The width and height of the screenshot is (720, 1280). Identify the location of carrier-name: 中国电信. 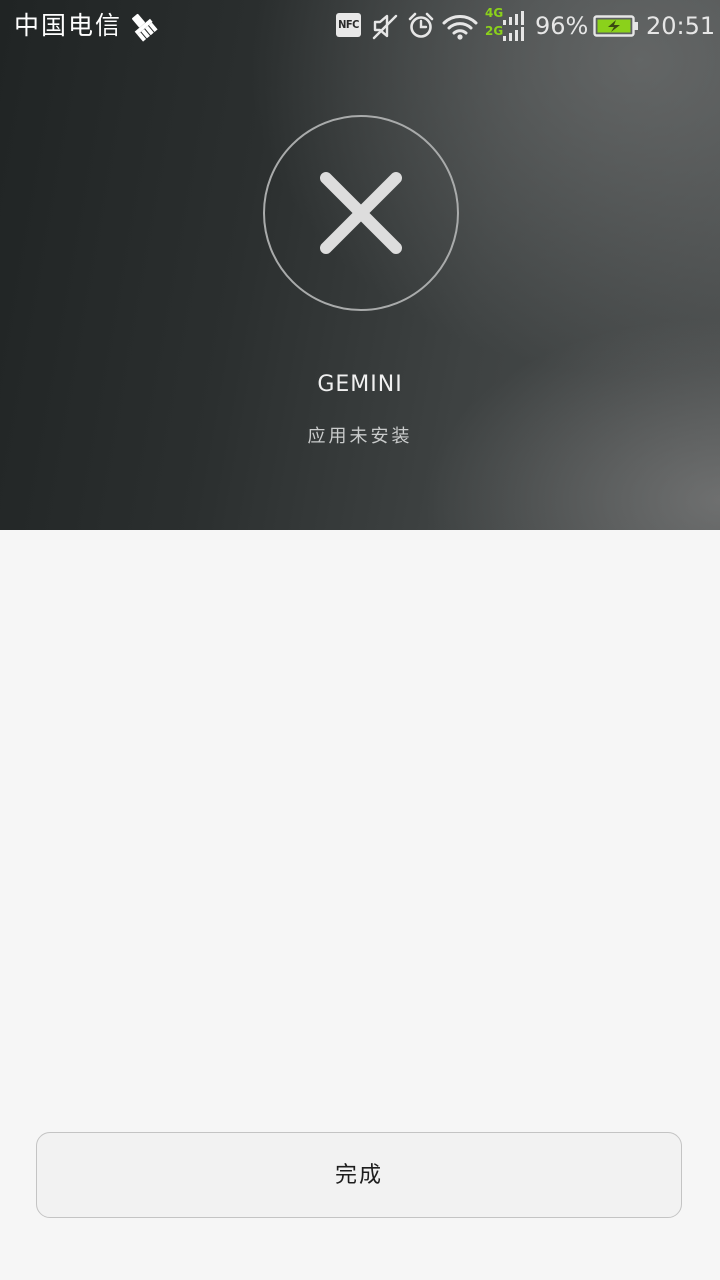
(68, 25).